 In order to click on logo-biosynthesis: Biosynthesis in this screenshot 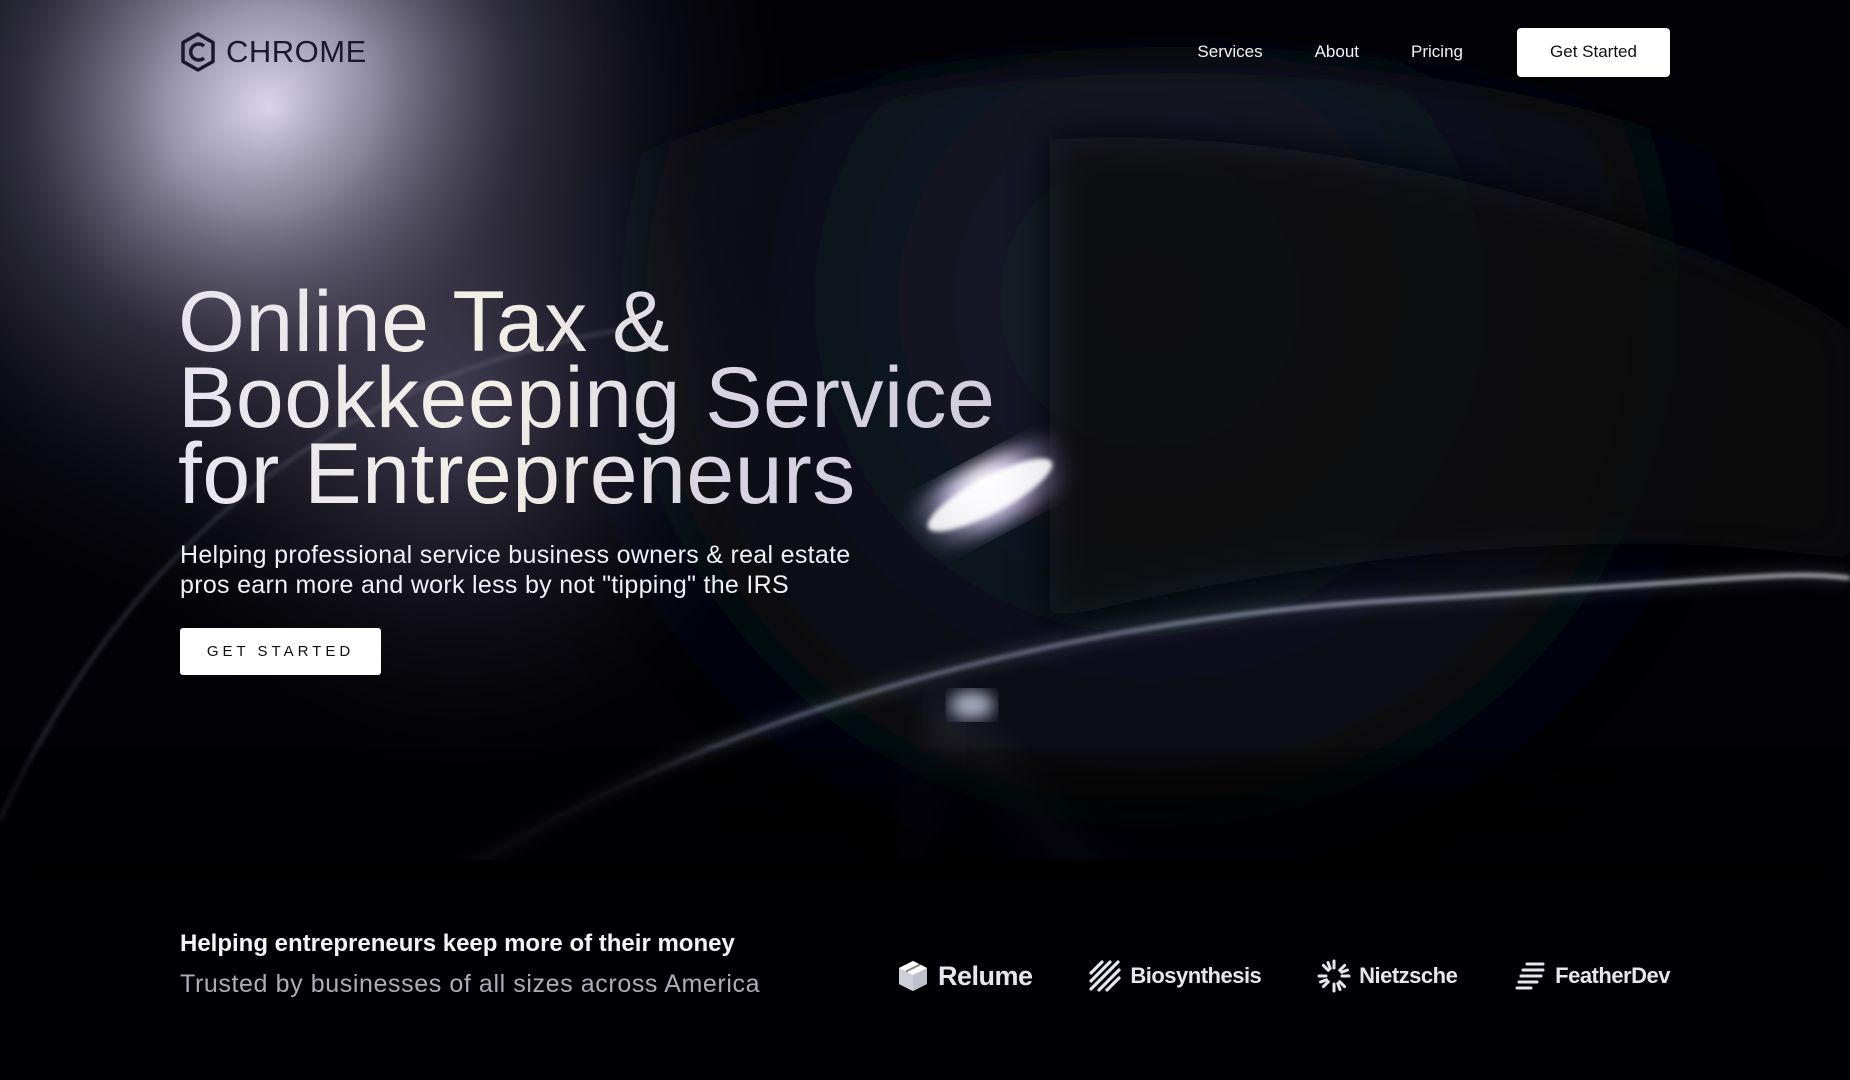, I will do `click(1175, 976)`.